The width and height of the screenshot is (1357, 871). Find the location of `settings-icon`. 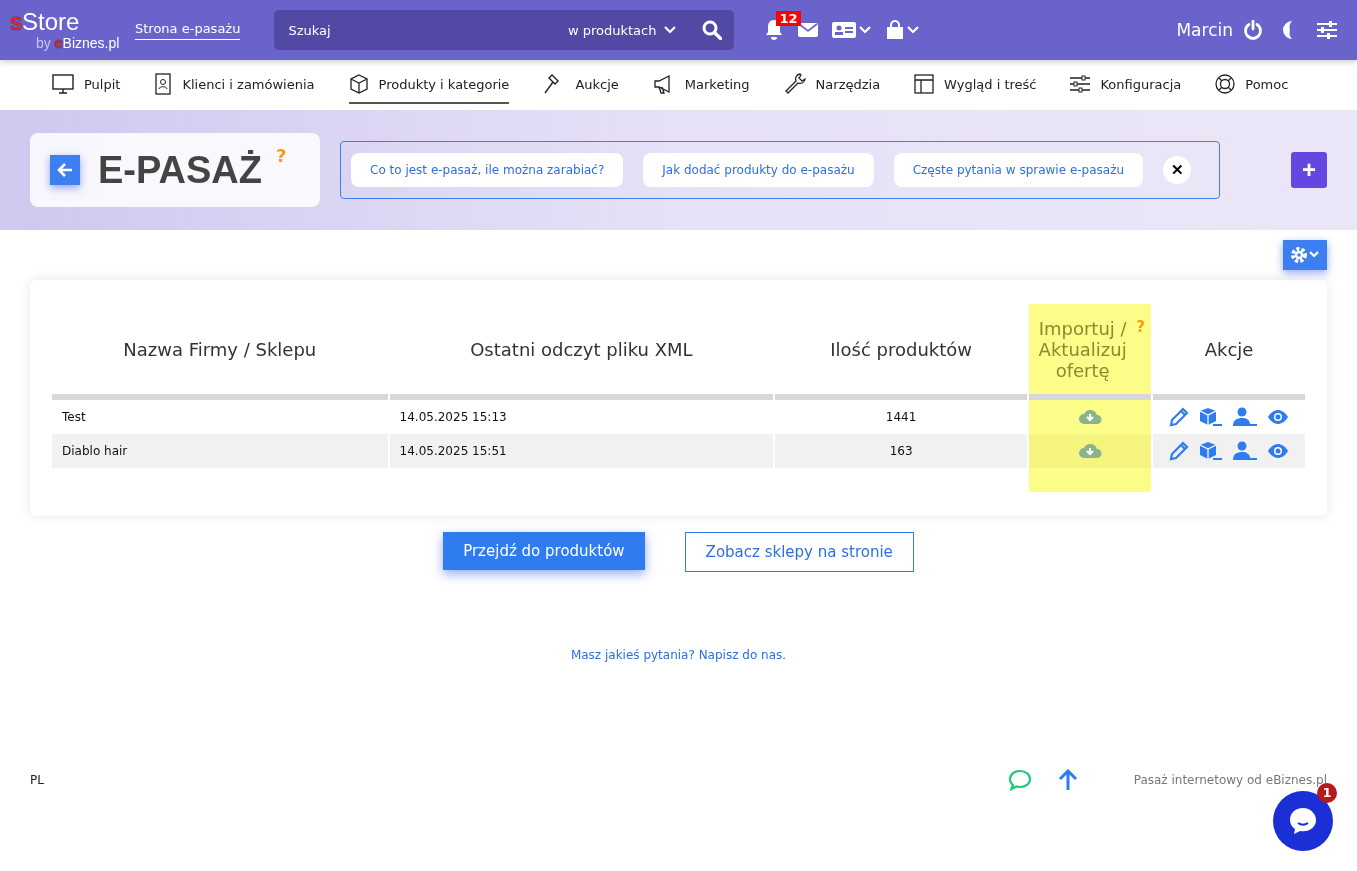

settings-icon is located at coordinates (1305, 255).